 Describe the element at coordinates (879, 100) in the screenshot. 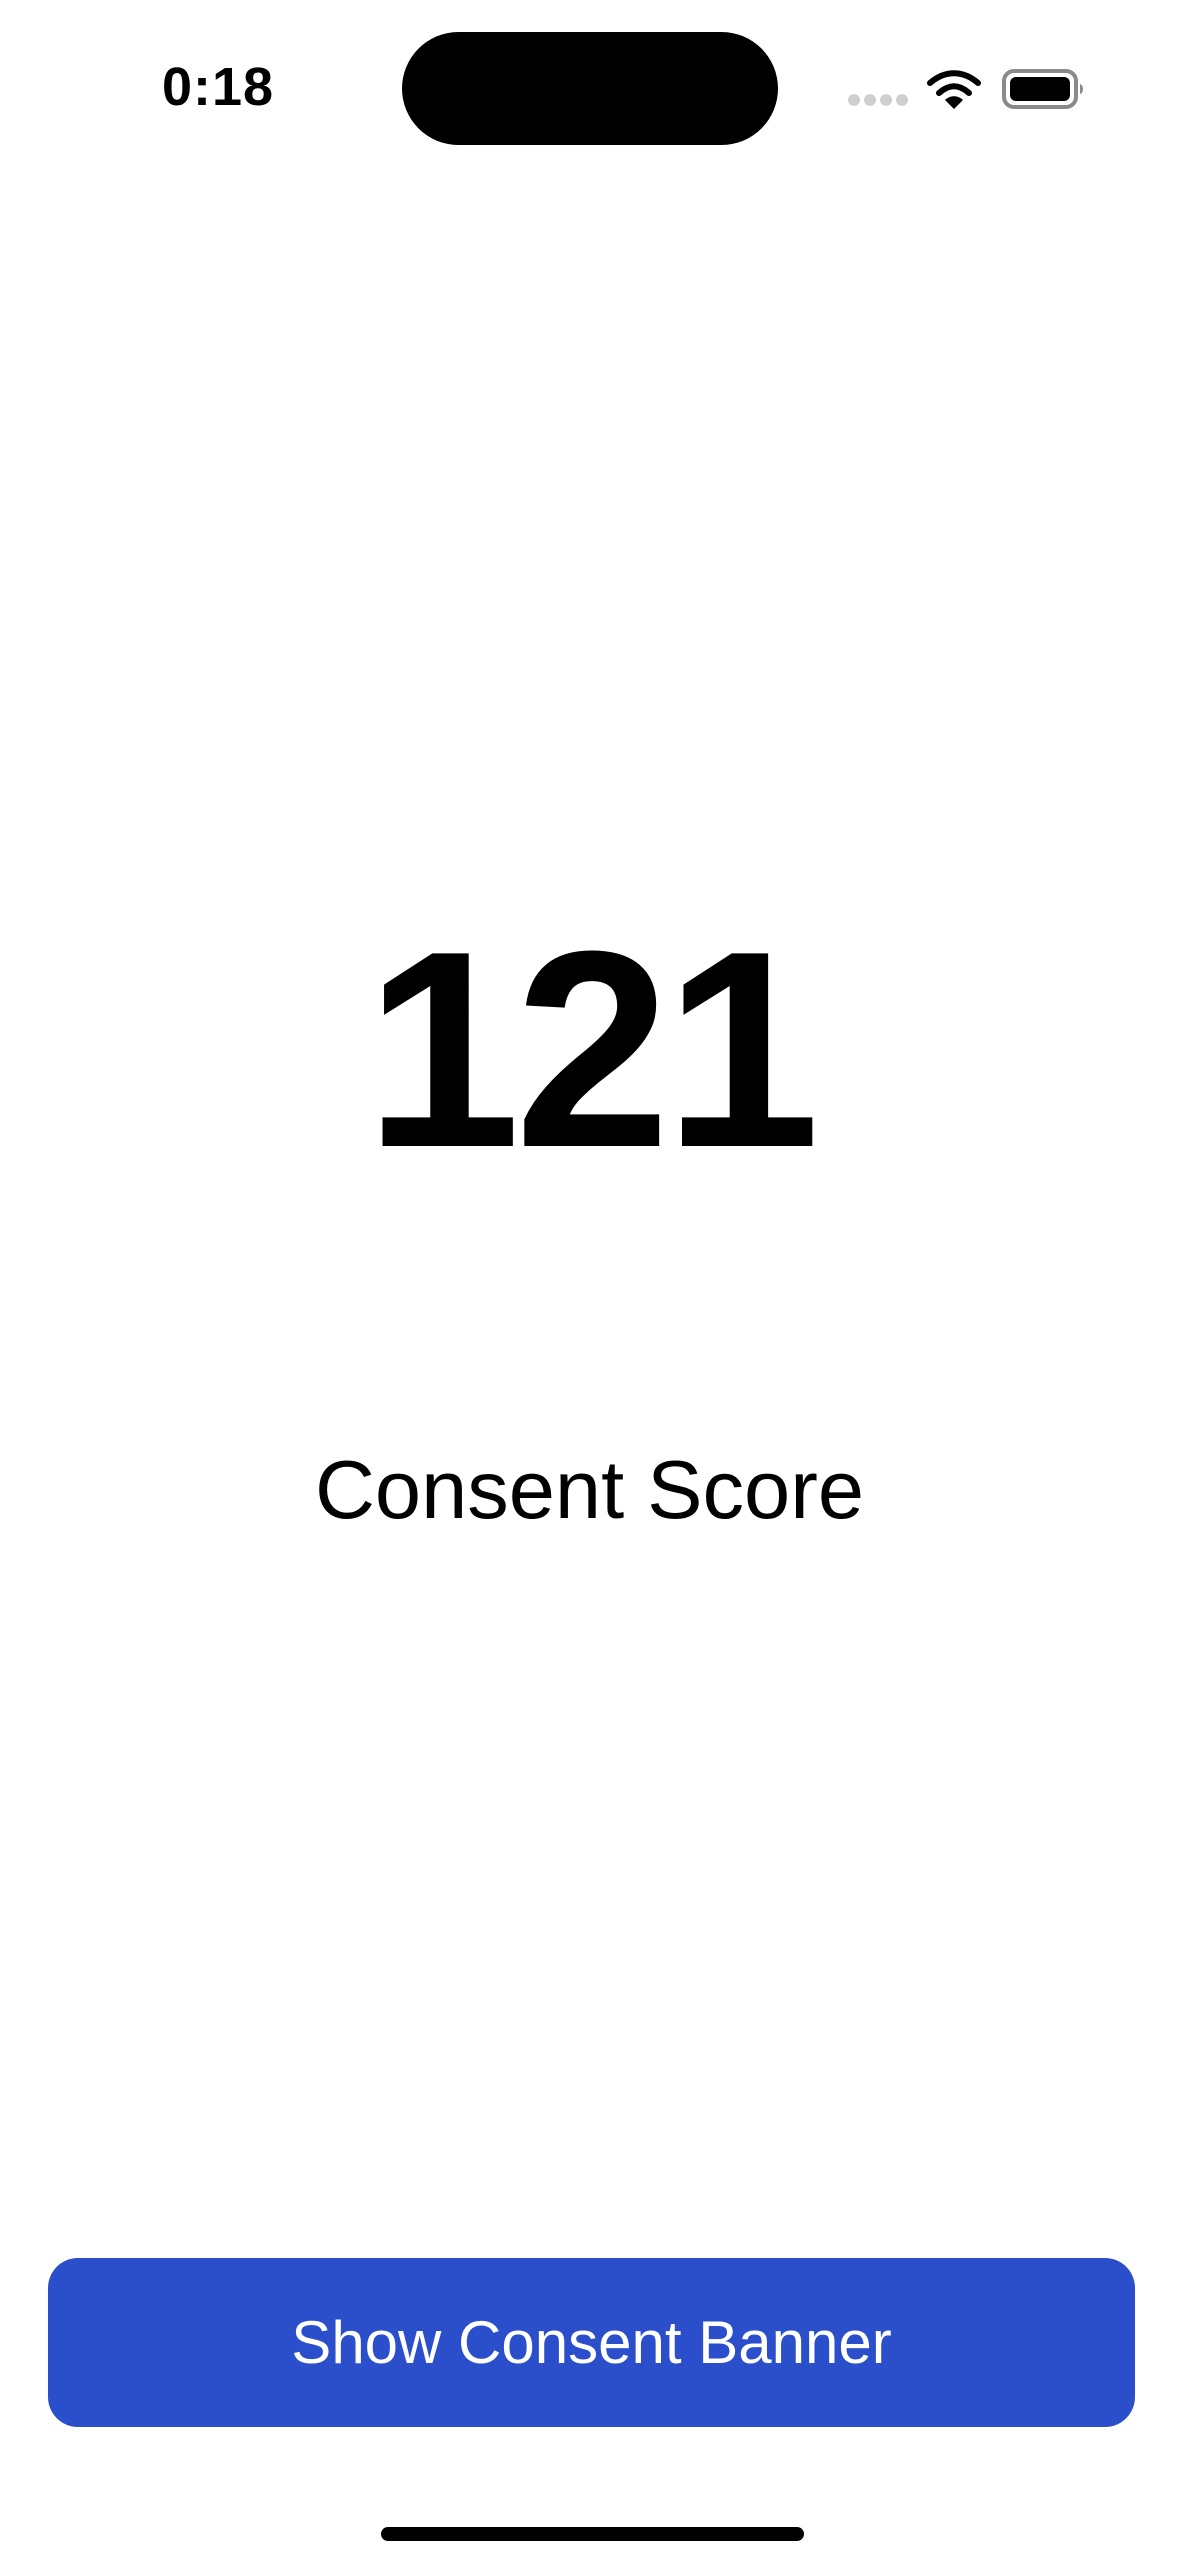

I see `cellular-signal-icon` at that location.